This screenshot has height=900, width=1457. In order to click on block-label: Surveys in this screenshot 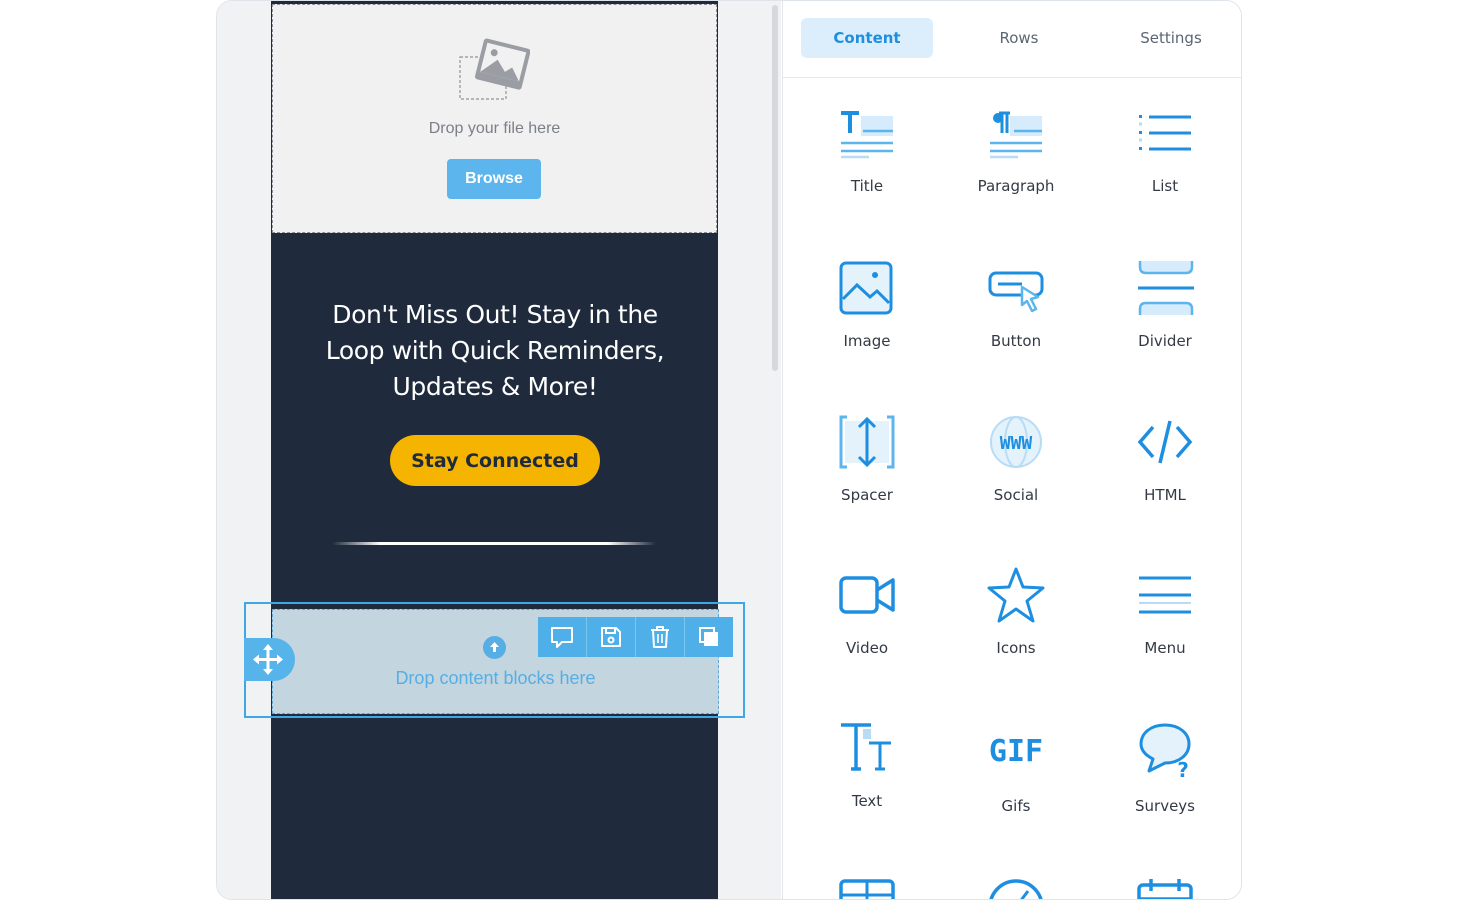, I will do `click(1165, 806)`.